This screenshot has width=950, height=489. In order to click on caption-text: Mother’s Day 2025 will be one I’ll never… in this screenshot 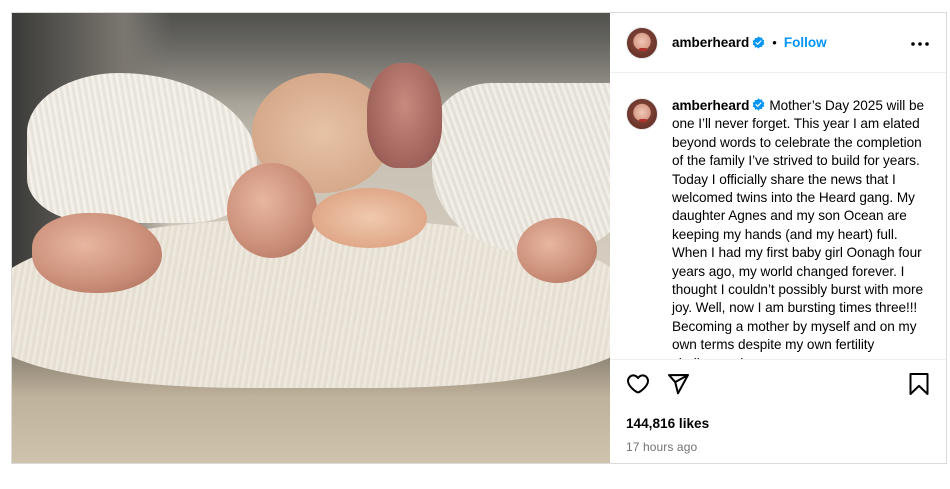, I will do `click(798, 228)`.